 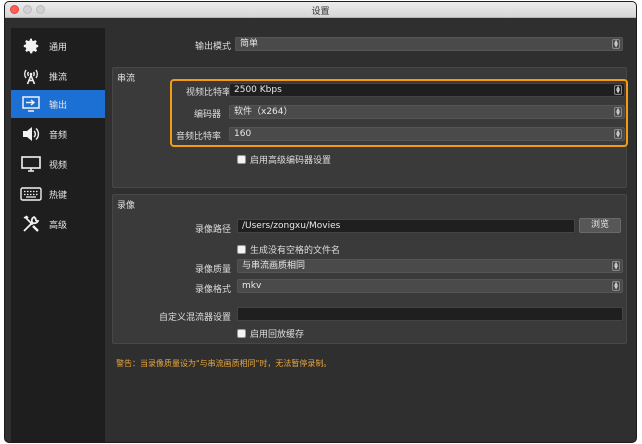 I want to click on replay-buffer-checkbox: 启用回放缓存, so click(x=270, y=333).